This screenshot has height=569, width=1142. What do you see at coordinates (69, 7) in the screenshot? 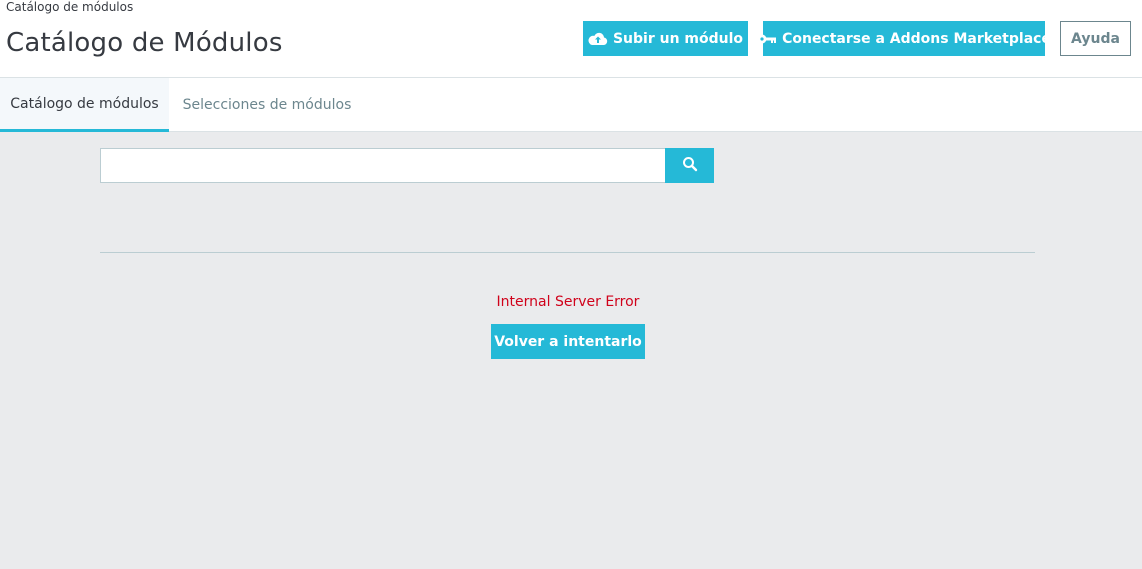
I see `breadcrumb: Catálogo de módulos` at bounding box center [69, 7].